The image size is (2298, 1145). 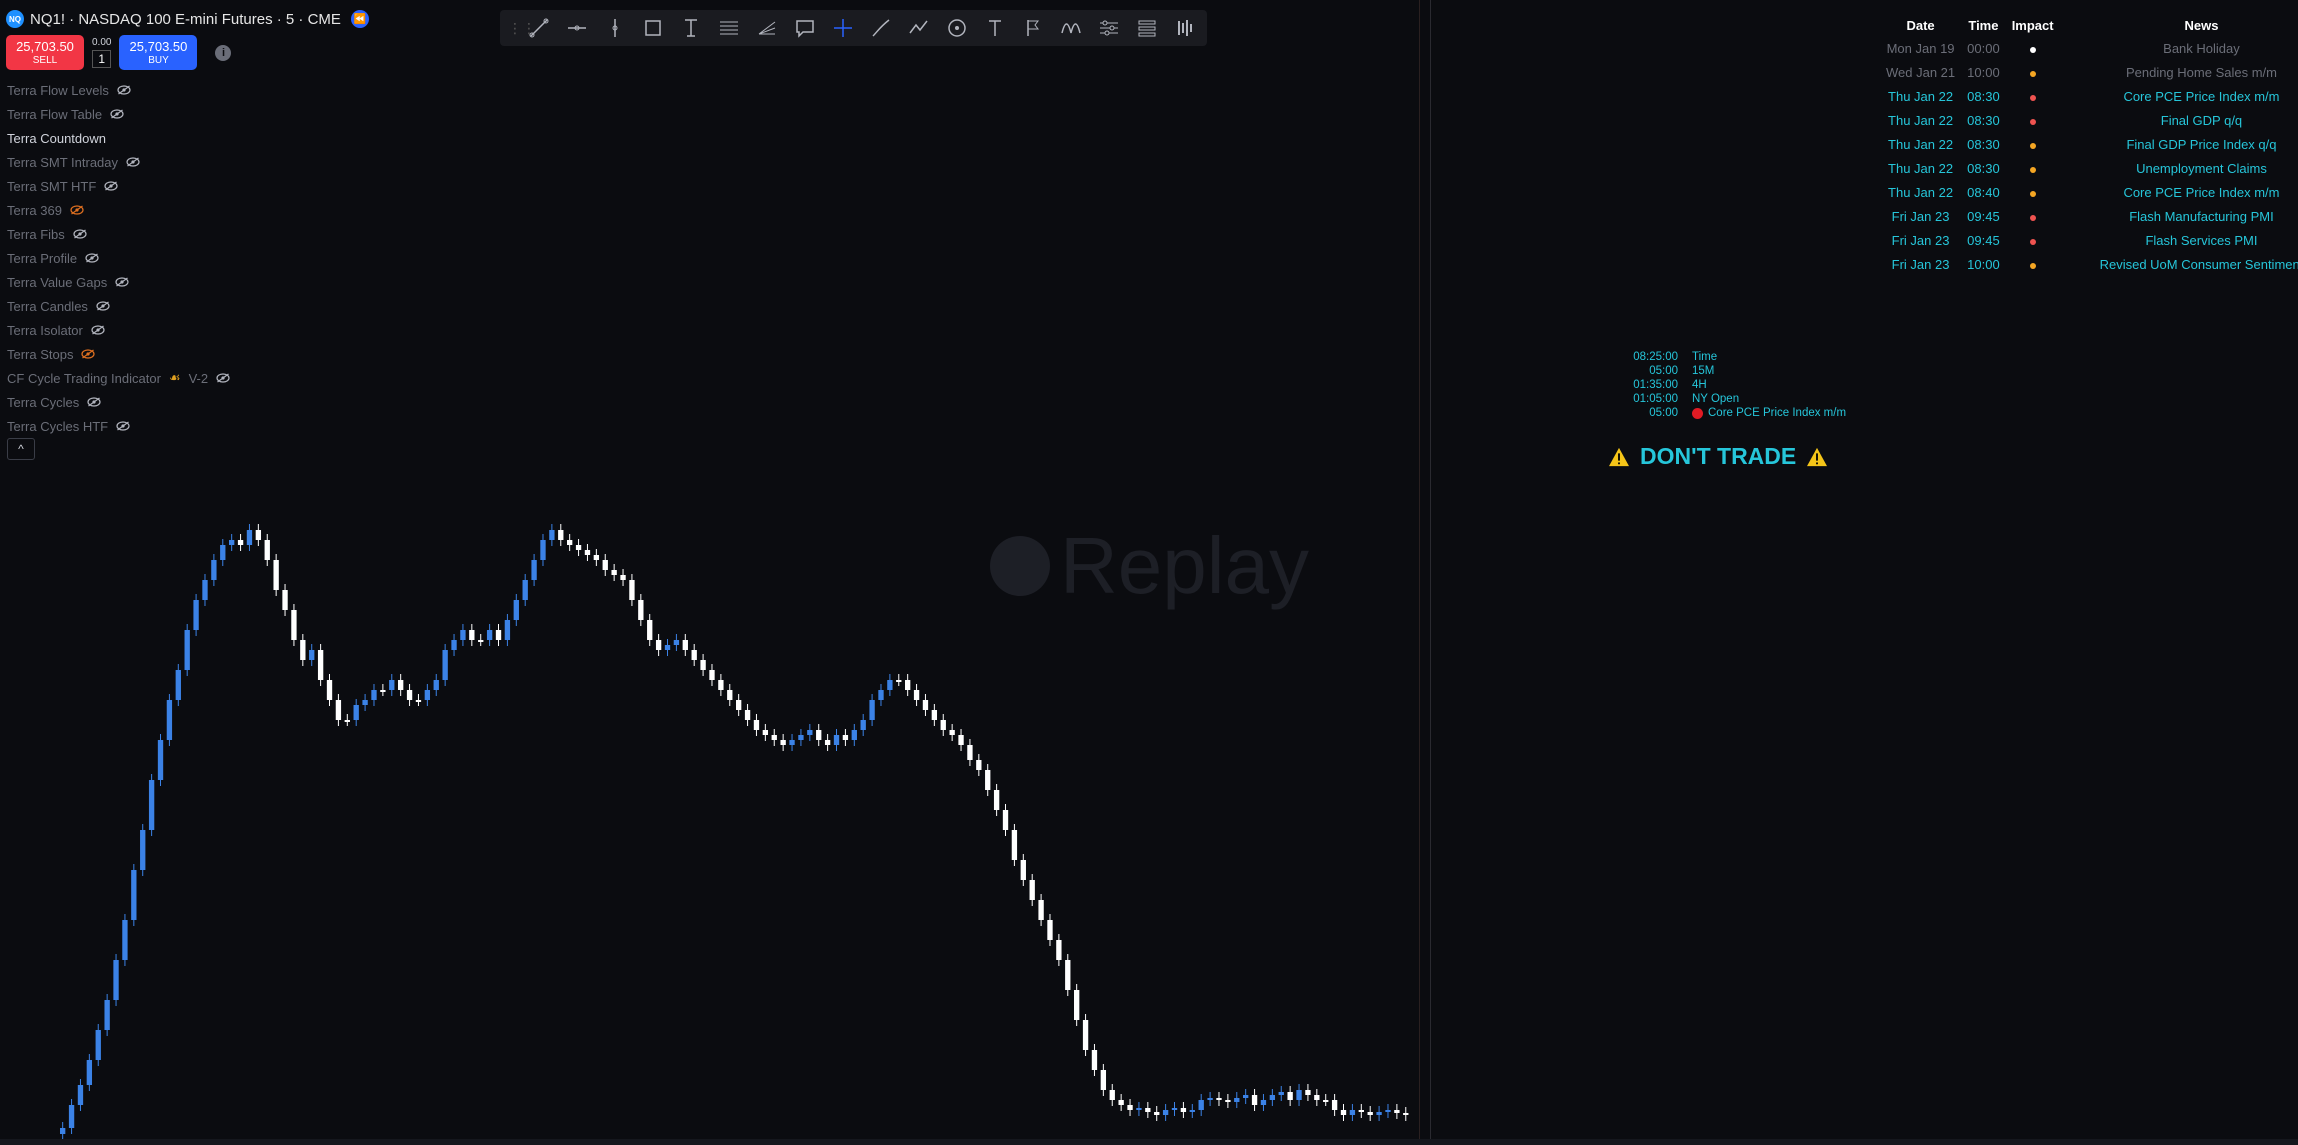 I want to click on countdown-label-wrap: Time, so click(x=1704, y=357).